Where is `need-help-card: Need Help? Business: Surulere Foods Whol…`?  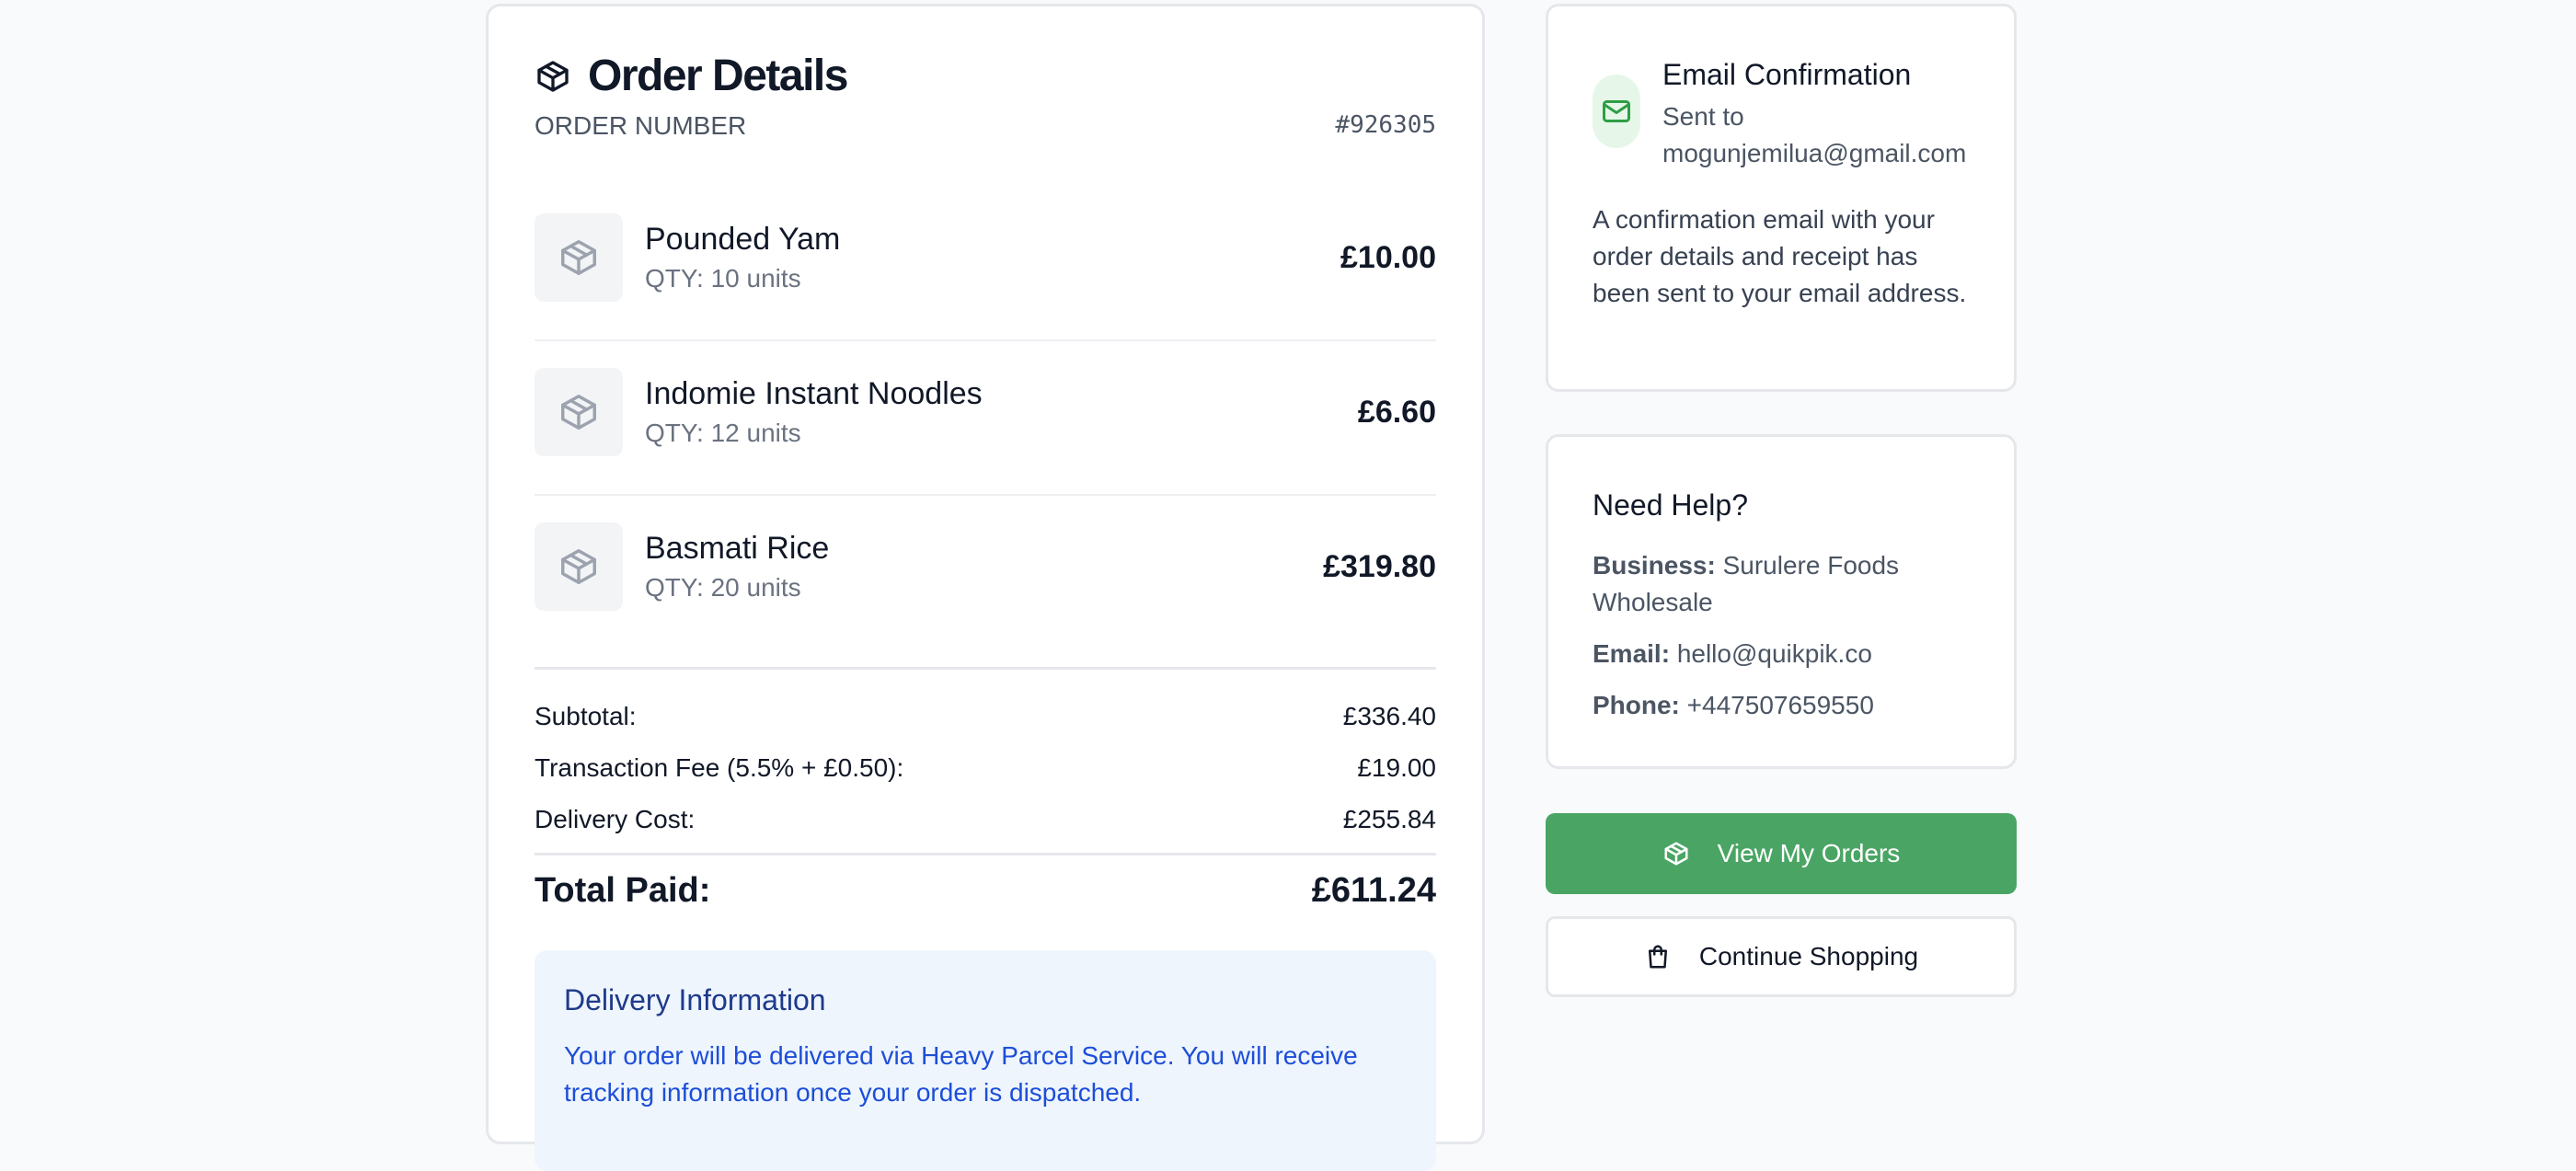
need-help-card: Need Help? Business: Surulere Foods Whol… is located at coordinates (1781, 601).